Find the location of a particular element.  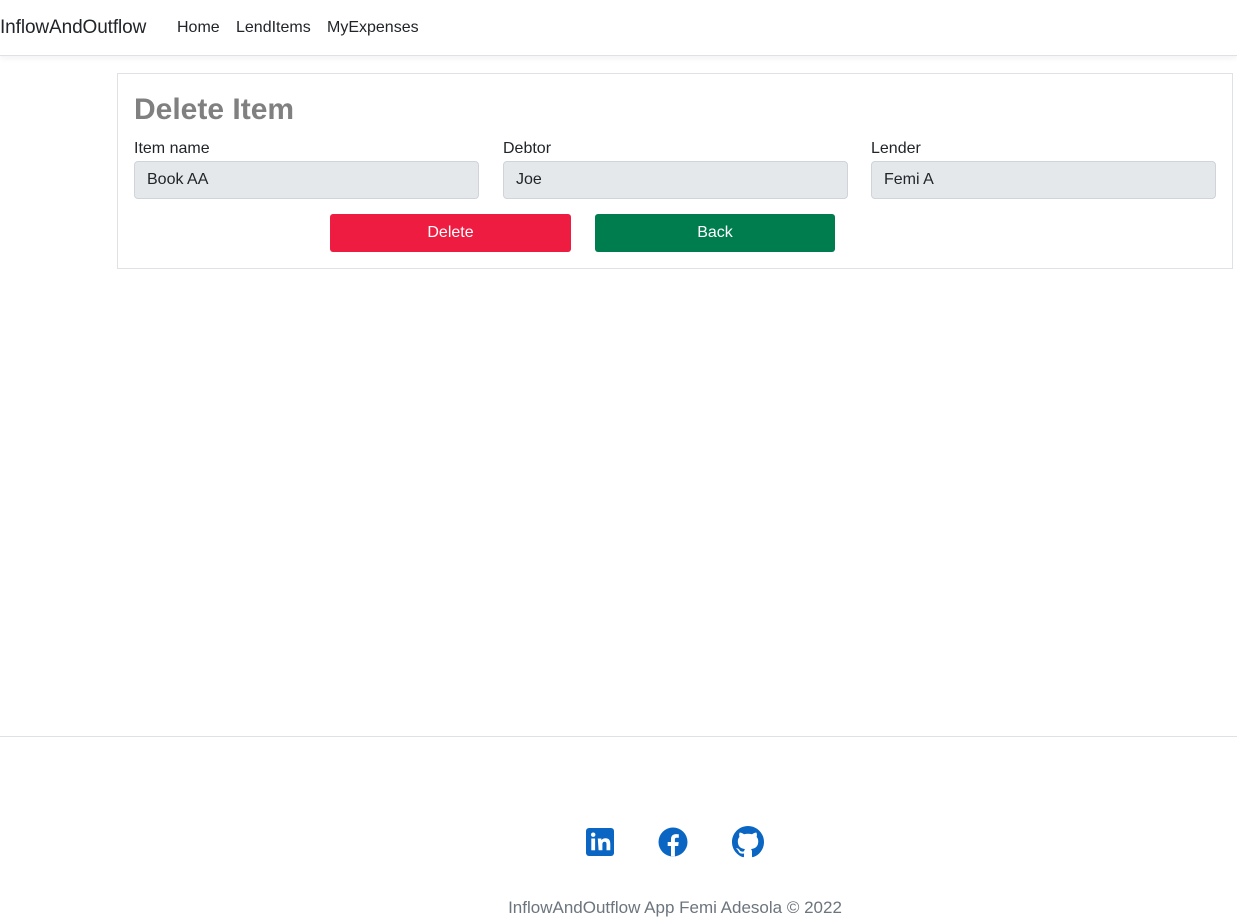

nav-link-home: Home is located at coordinates (198, 28).